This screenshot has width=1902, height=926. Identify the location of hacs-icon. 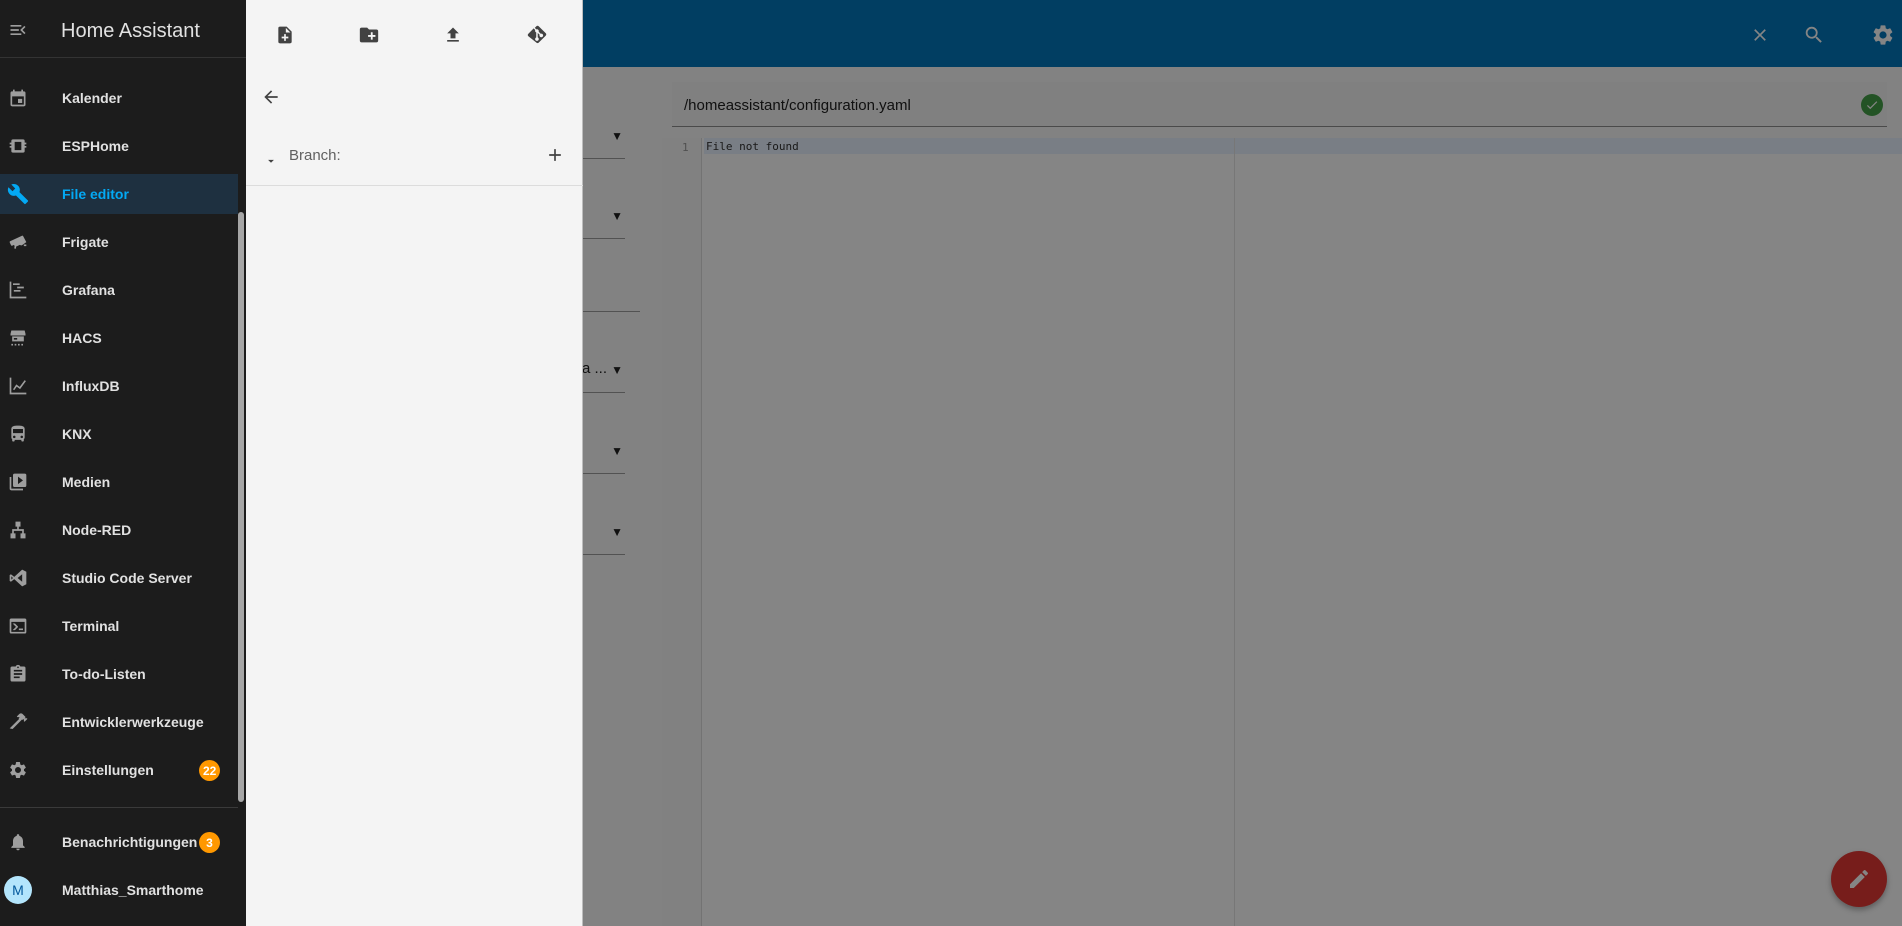
(18, 338).